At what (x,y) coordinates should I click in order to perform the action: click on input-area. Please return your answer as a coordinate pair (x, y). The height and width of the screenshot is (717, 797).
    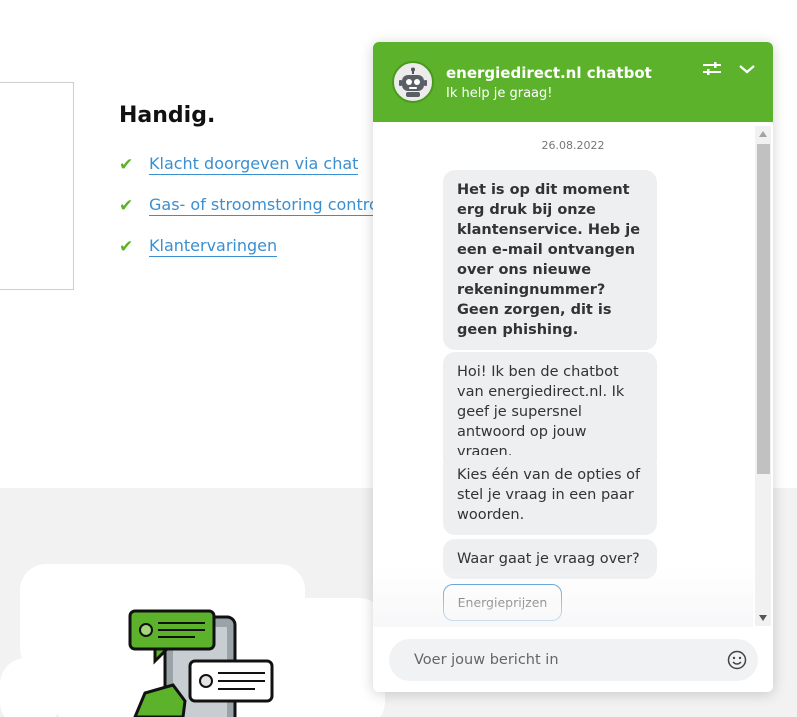
    Looking at the image, I should click on (573, 659).